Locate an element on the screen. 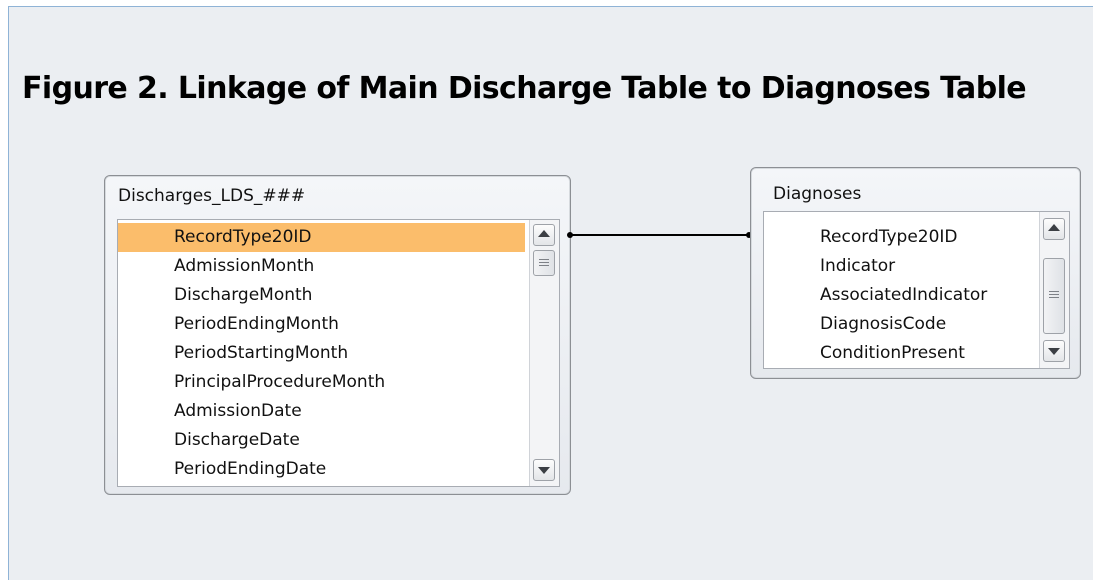  field-label: DischargeMonth is located at coordinates (243, 295).